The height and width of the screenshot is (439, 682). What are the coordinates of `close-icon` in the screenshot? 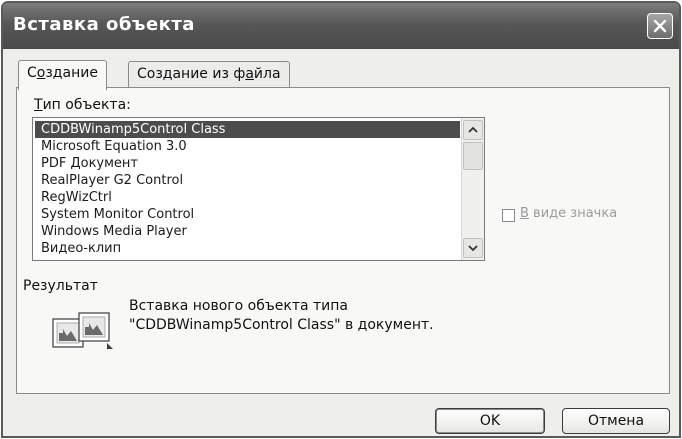 It's located at (660, 26).